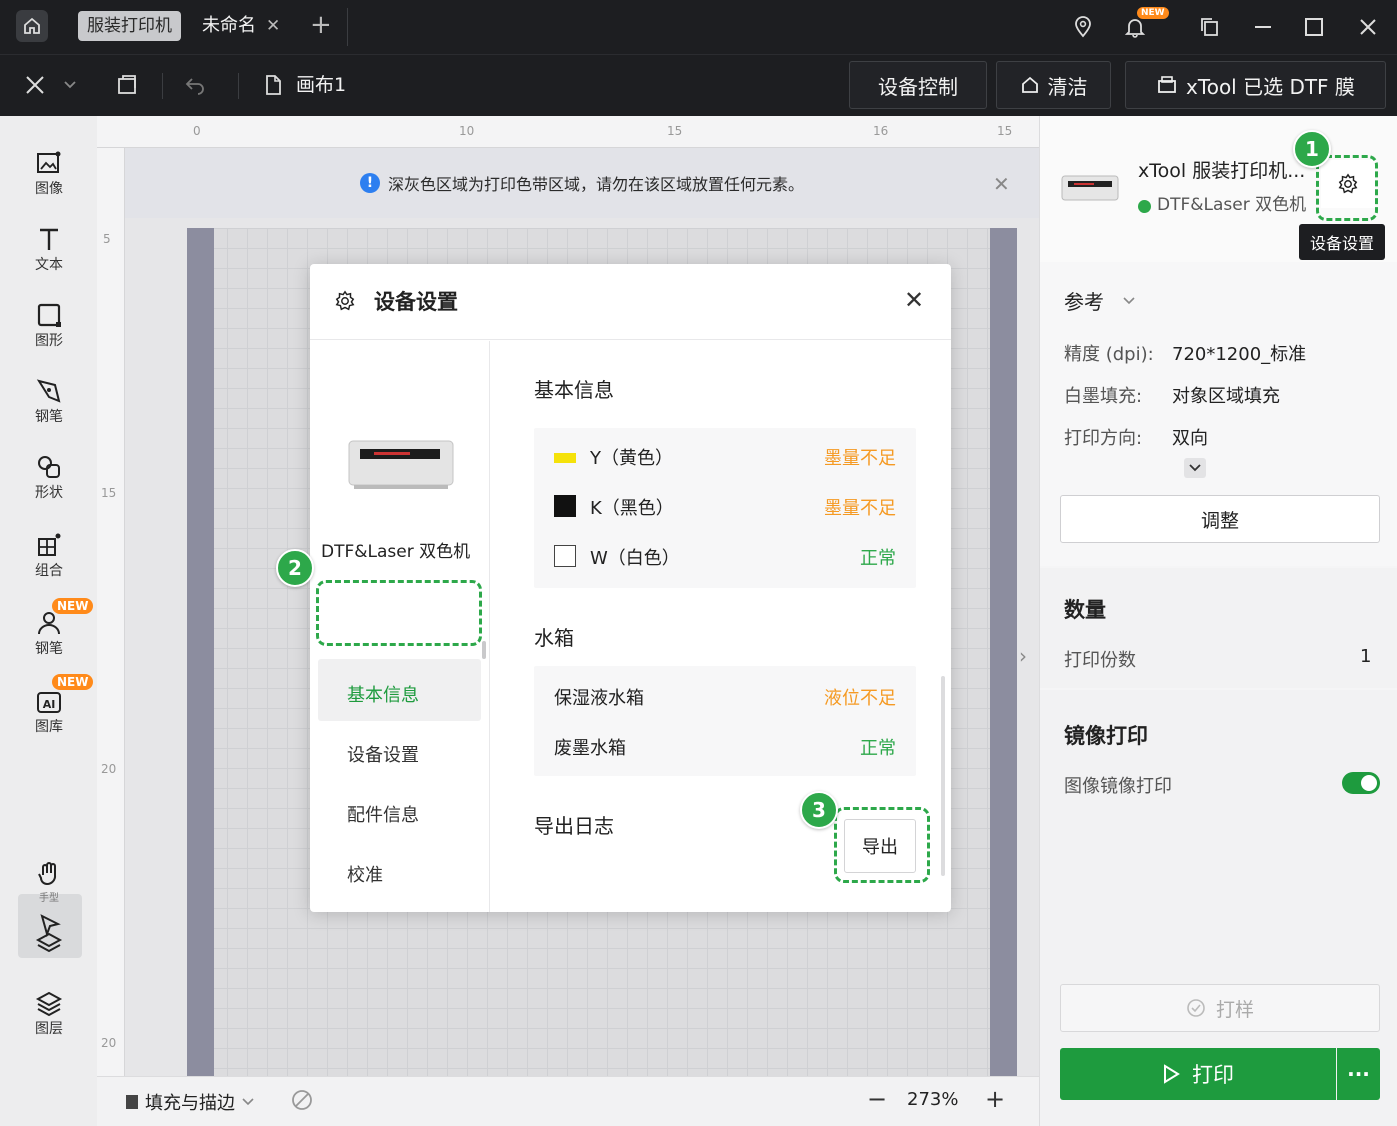 The height and width of the screenshot is (1126, 1397). I want to click on content-scrollbar, so click(943, 776).